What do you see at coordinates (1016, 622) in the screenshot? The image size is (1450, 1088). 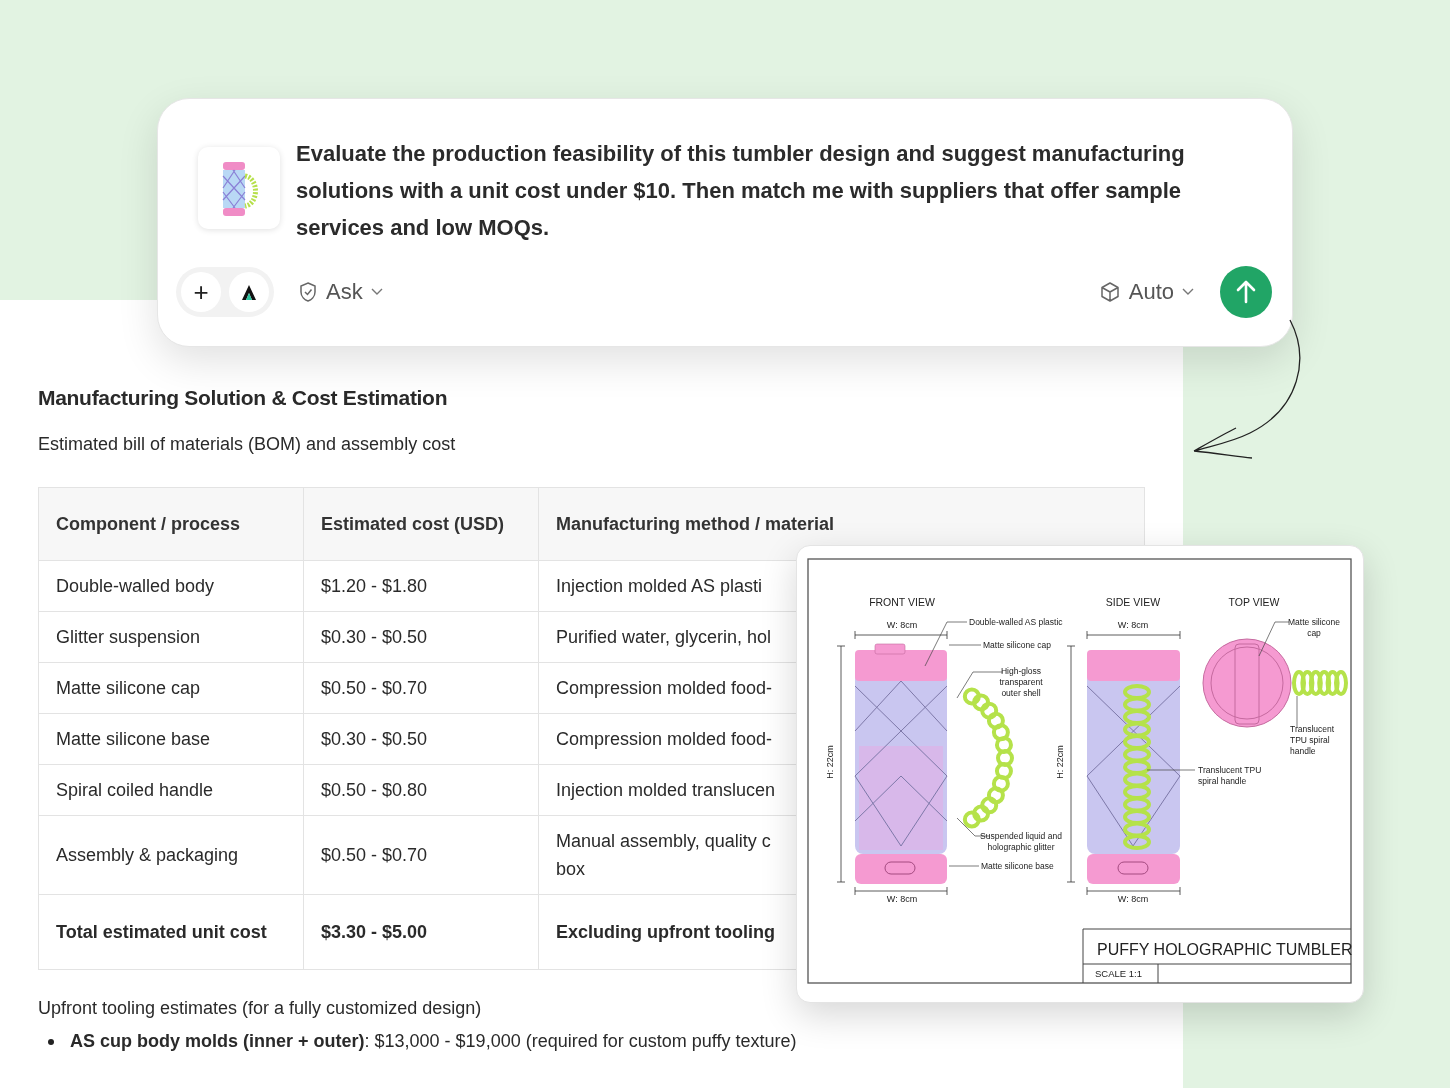 I see `callout-label: Double-walled AS plastic` at bounding box center [1016, 622].